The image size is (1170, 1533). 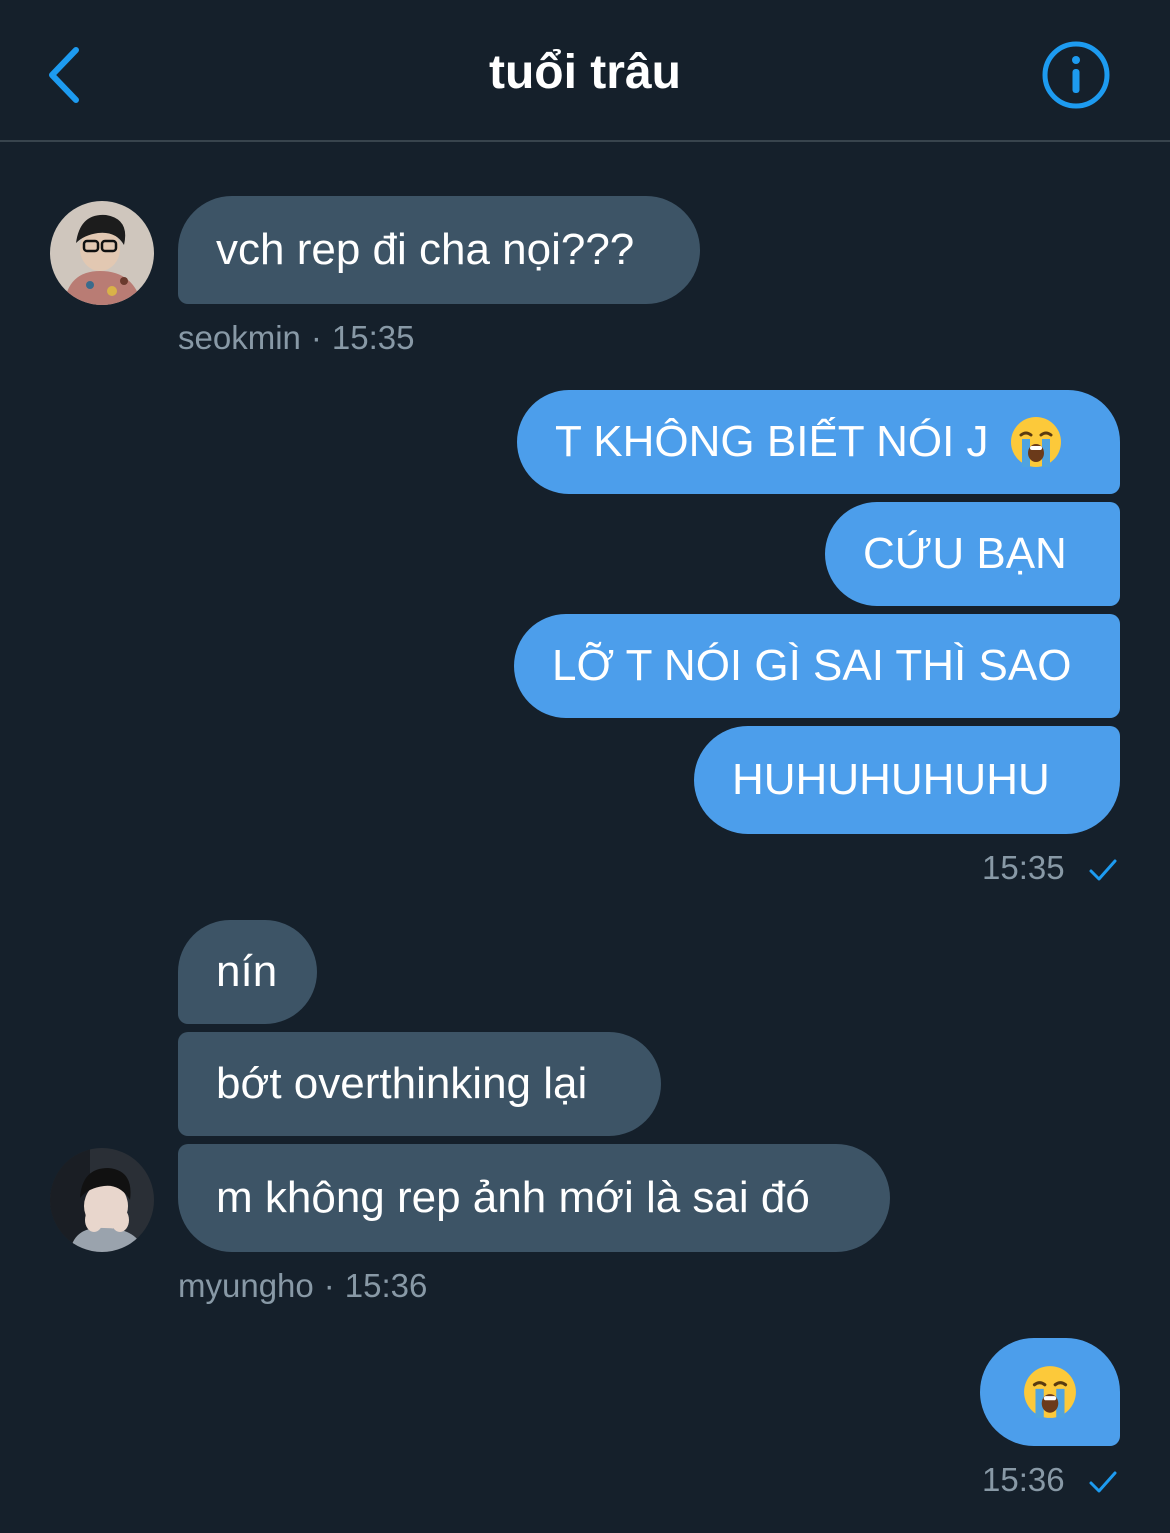 I want to click on message-meta: 15:35, so click(x=1050, y=868).